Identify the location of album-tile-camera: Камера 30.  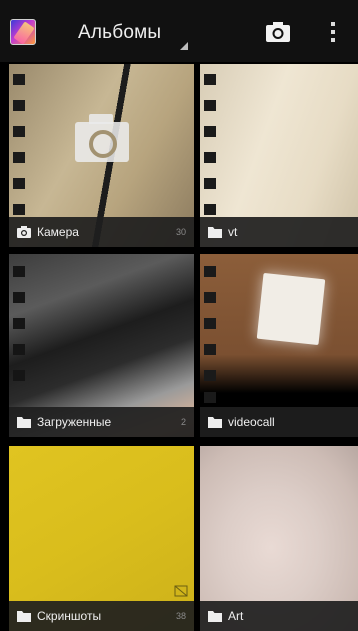
(101, 155).